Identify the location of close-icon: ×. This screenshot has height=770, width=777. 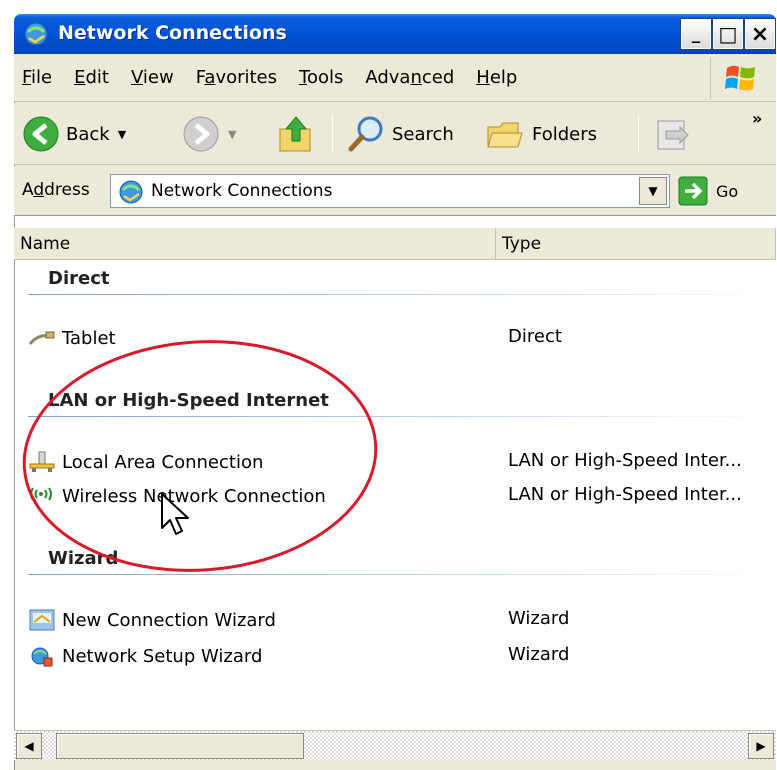
(760, 34).